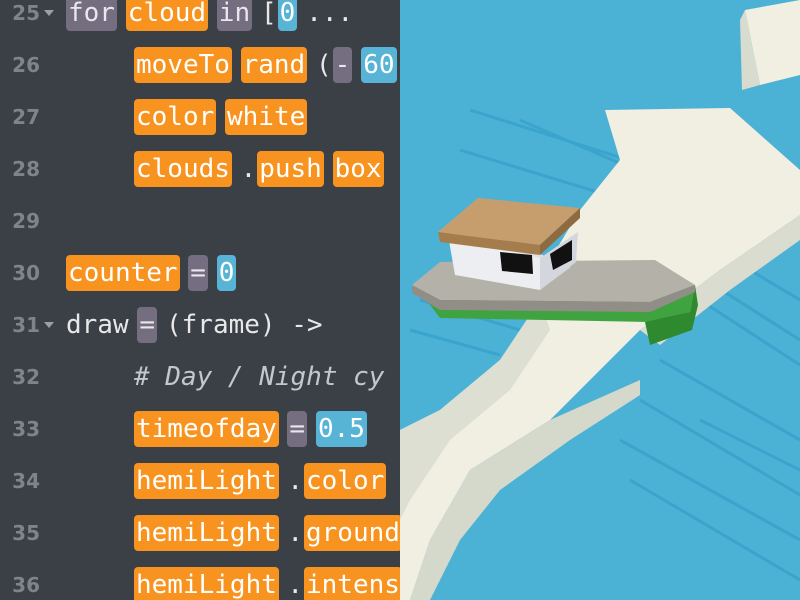 This screenshot has width=800, height=600. I want to click on code-line: 36 hemiLight. intens, so click(200, 580).